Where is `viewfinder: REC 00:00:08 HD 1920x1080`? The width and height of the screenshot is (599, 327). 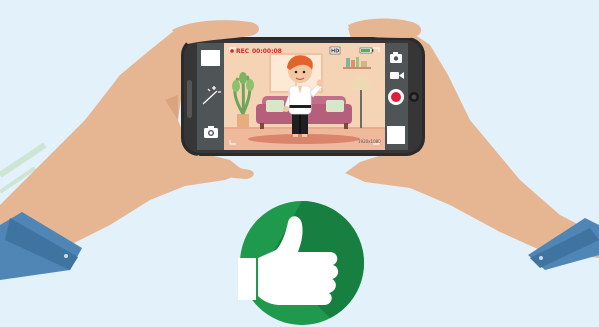 viewfinder: REC 00:00:08 HD 1920x1080 is located at coordinates (304, 96).